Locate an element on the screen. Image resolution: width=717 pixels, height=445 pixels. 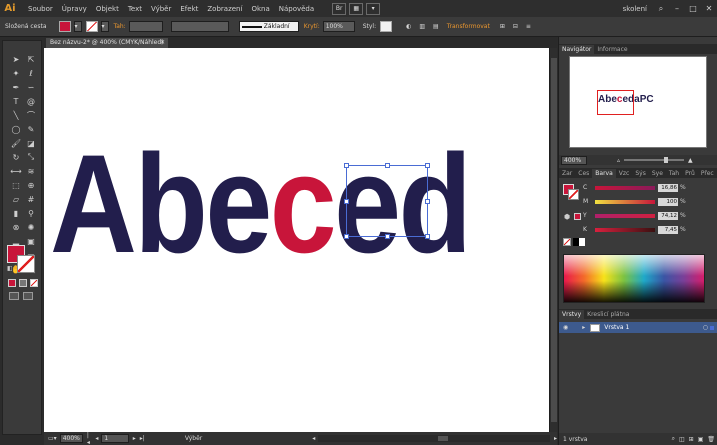
target-icon: ○ is located at coordinates (705, 327).